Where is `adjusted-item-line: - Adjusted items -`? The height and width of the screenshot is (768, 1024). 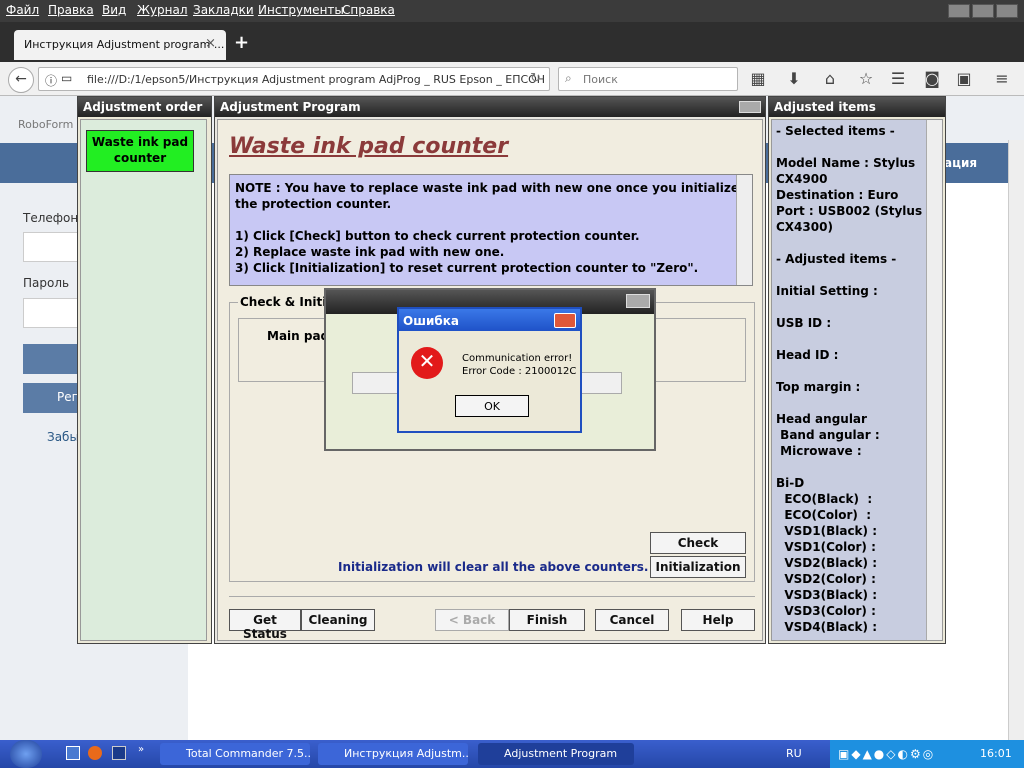 adjusted-item-line: - Adjusted items - is located at coordinates (836, 259).